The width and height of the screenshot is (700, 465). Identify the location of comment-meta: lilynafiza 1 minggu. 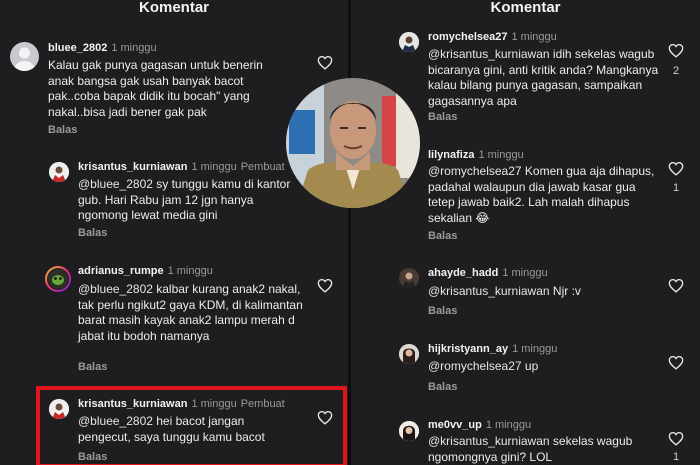
(476, 155).